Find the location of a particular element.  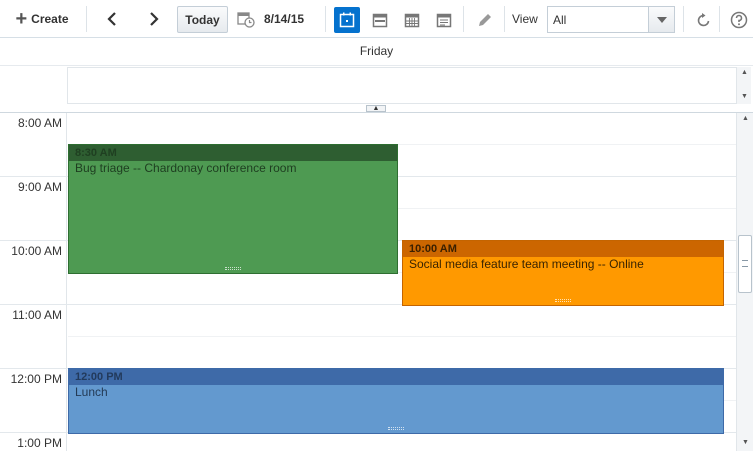

week-calendar-icon is located at coordinates (380, 20).